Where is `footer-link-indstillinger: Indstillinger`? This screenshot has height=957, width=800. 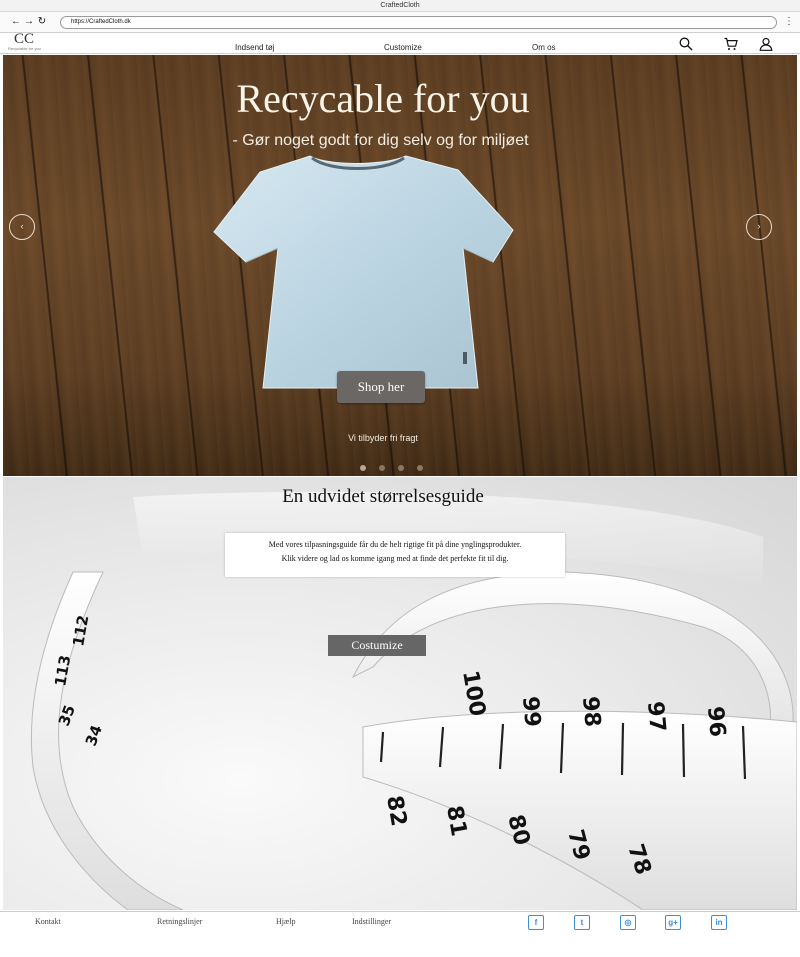
footer-link-indstillinger: Indstillinger is located at coordinates (371, 921).